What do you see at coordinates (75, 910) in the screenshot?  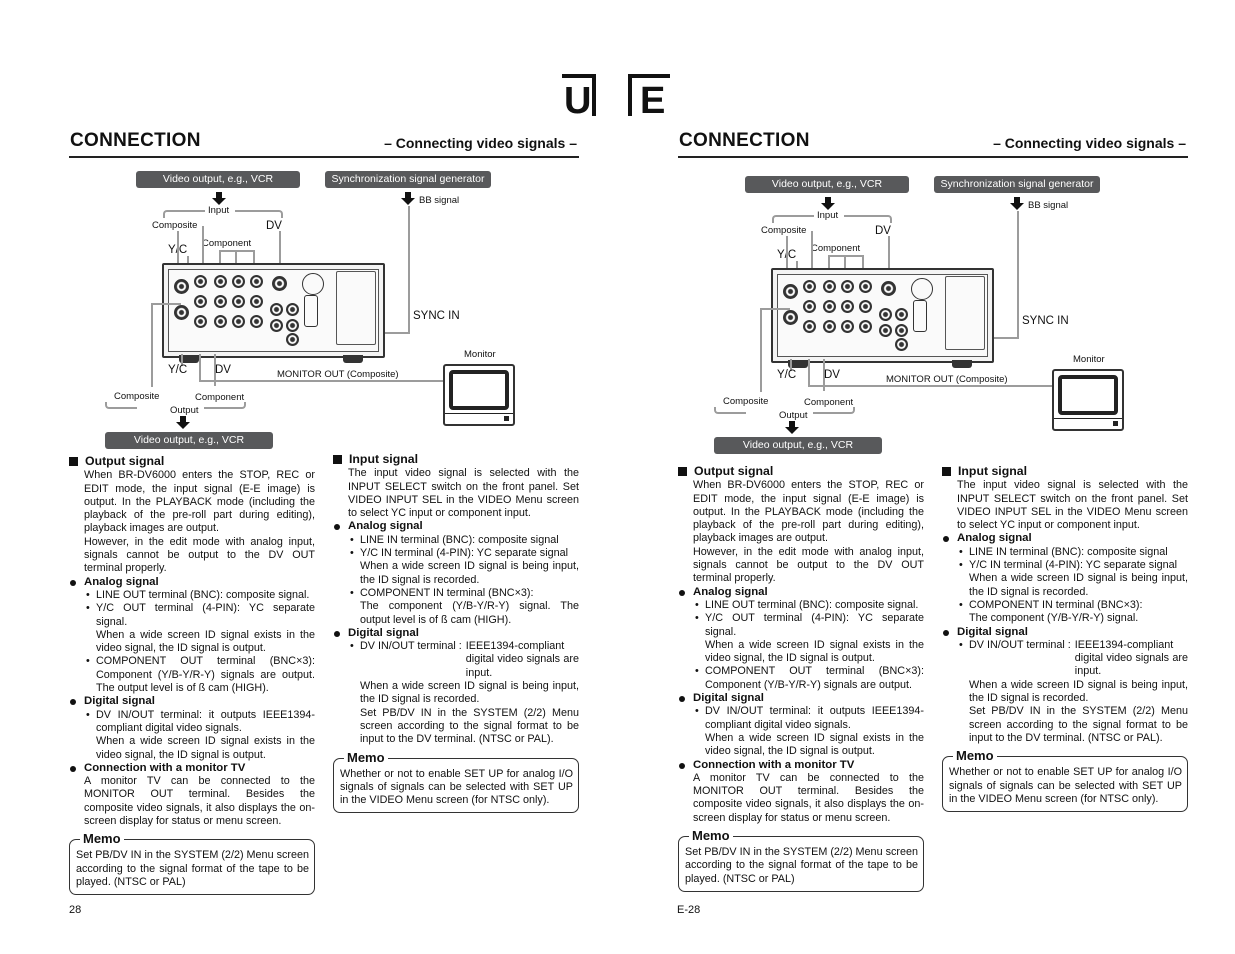 I see `page-number: 28` at bounding box center [75, 910].